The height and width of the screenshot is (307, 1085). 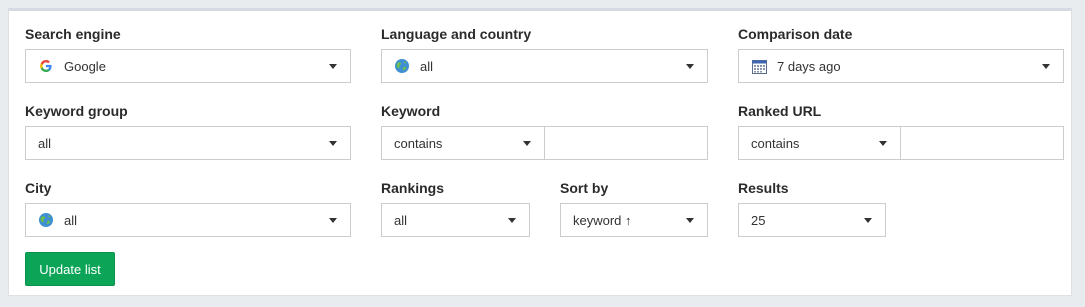 I want to click on results-select: 25, so click(x=812, y=220).